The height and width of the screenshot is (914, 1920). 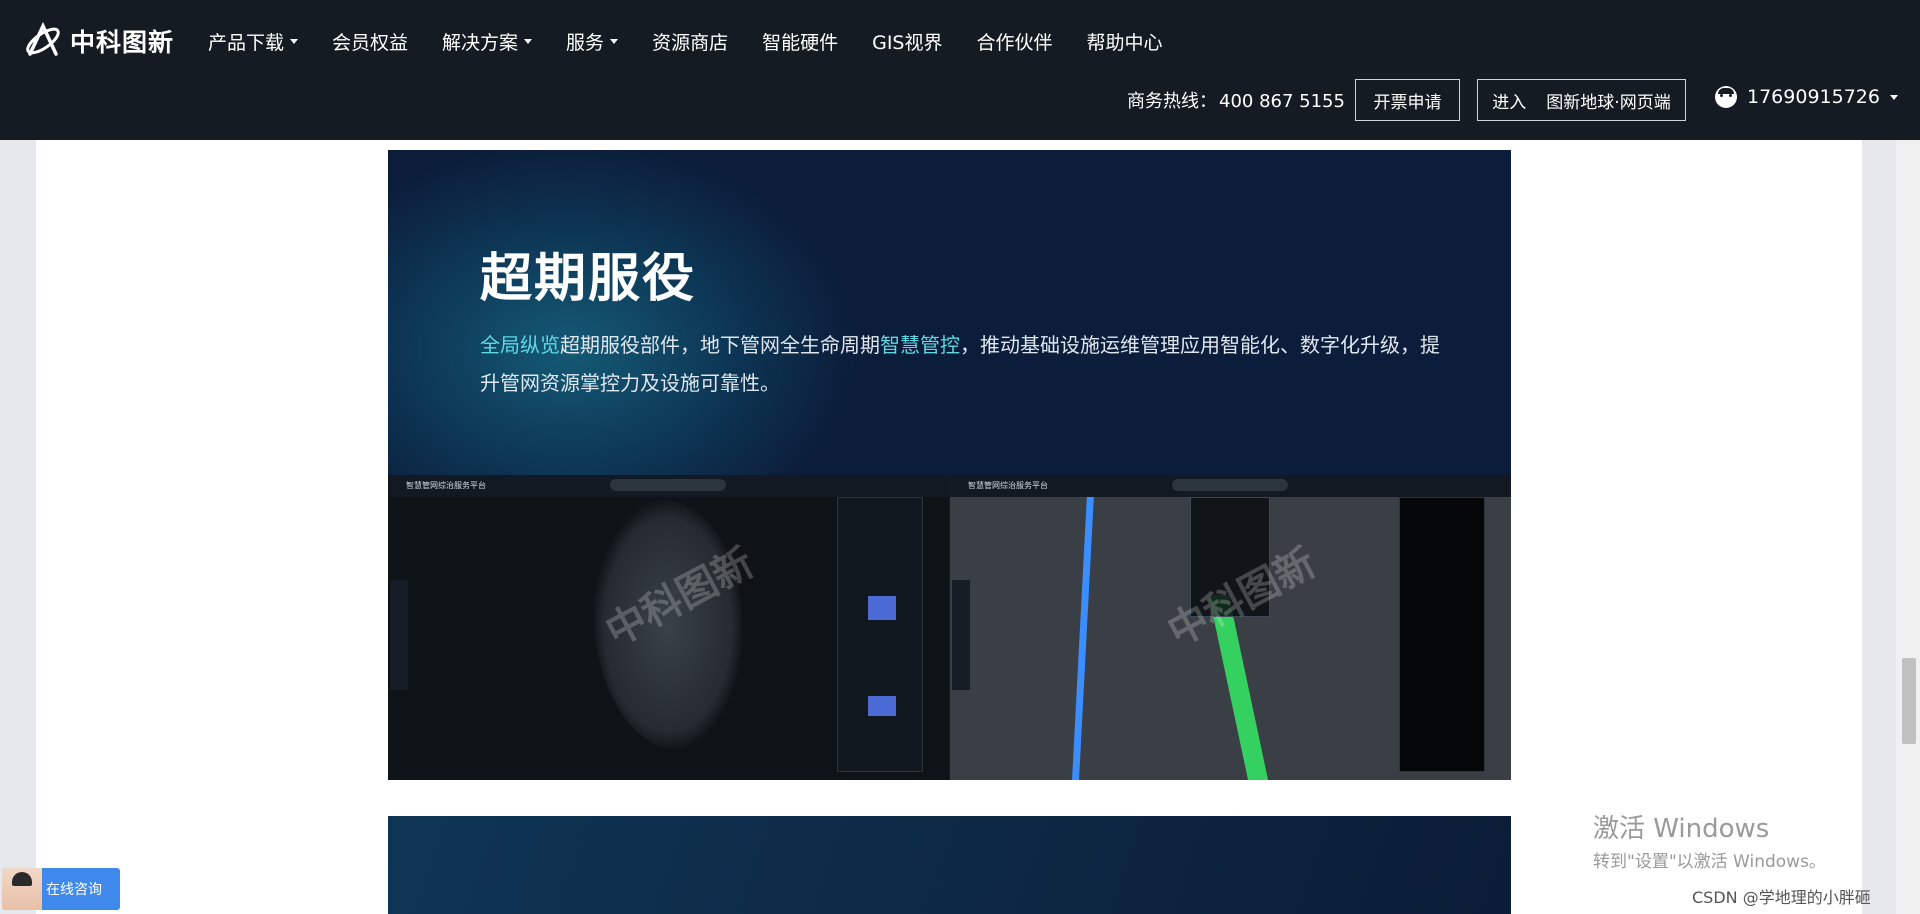 I want to click on nav-label: 智能硬件, so click(x=800, y=43).